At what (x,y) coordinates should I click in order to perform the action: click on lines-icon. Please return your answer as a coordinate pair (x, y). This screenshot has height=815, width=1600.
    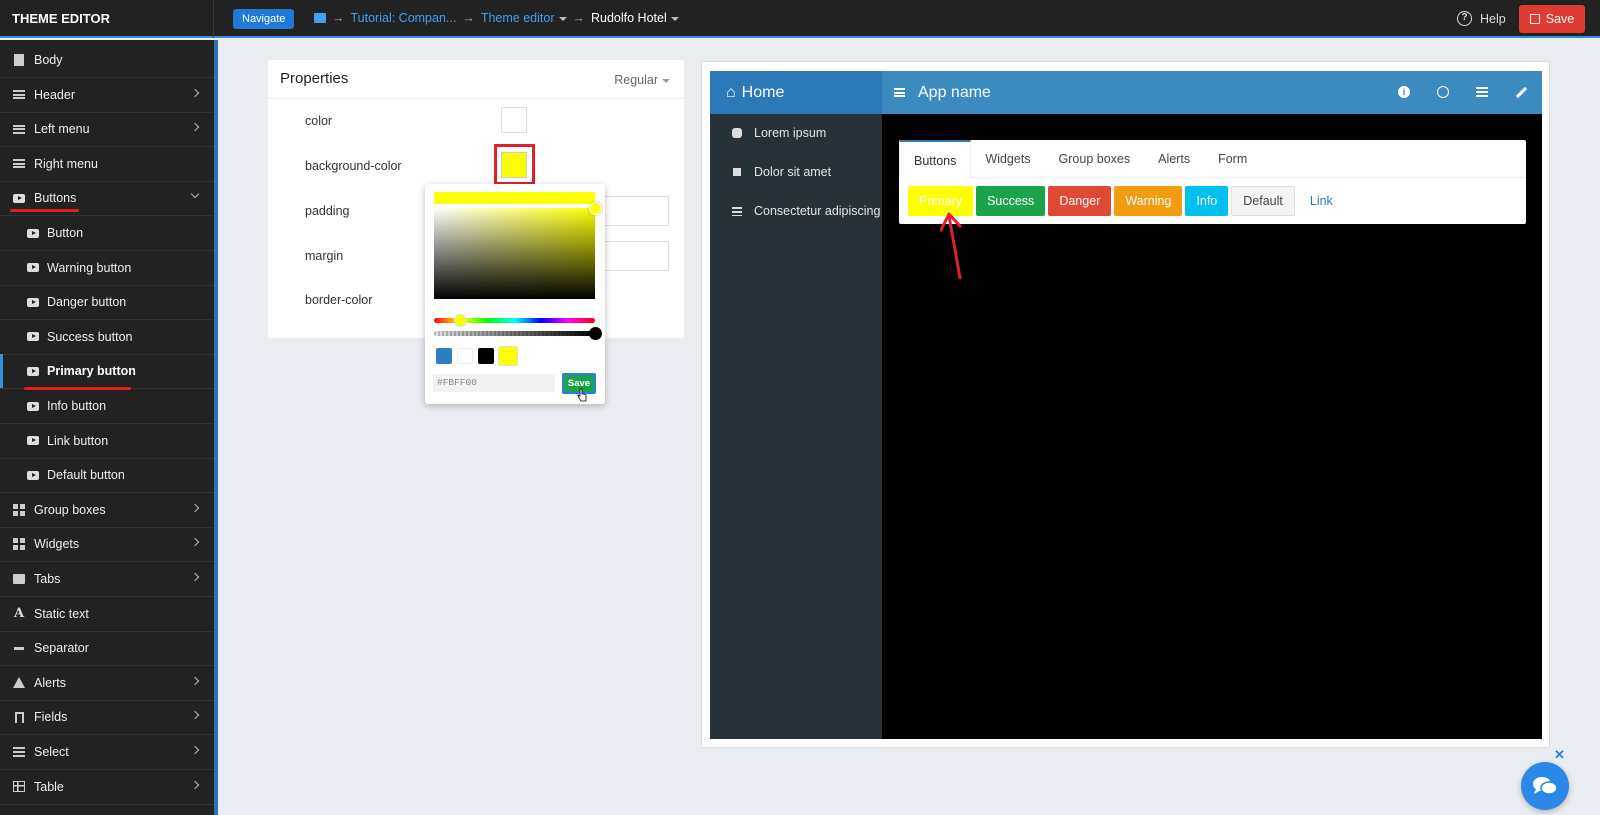
    Looking at the image, I should click on (19, 95).